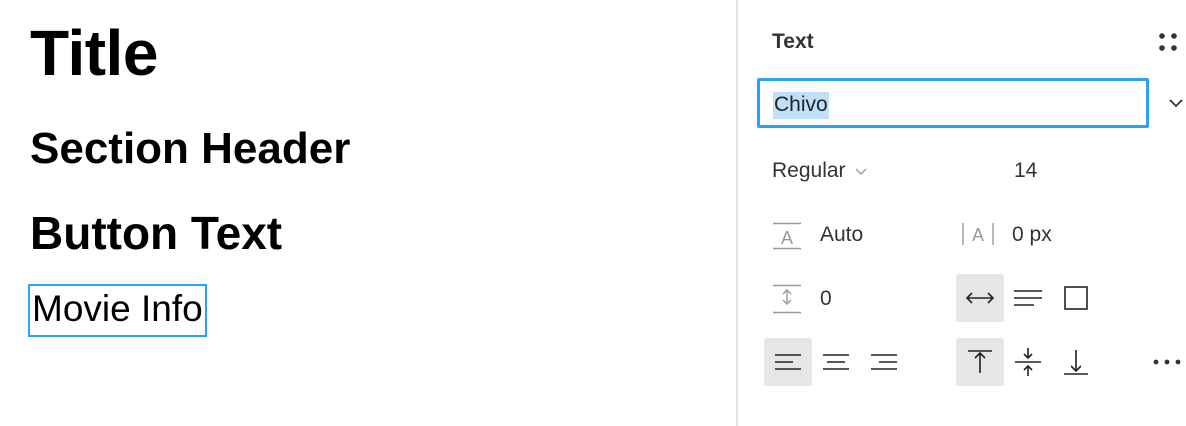  Describe the element at coordinates (953, 103) in the screenshot. I see `font-family-input: Chivo` at that location.